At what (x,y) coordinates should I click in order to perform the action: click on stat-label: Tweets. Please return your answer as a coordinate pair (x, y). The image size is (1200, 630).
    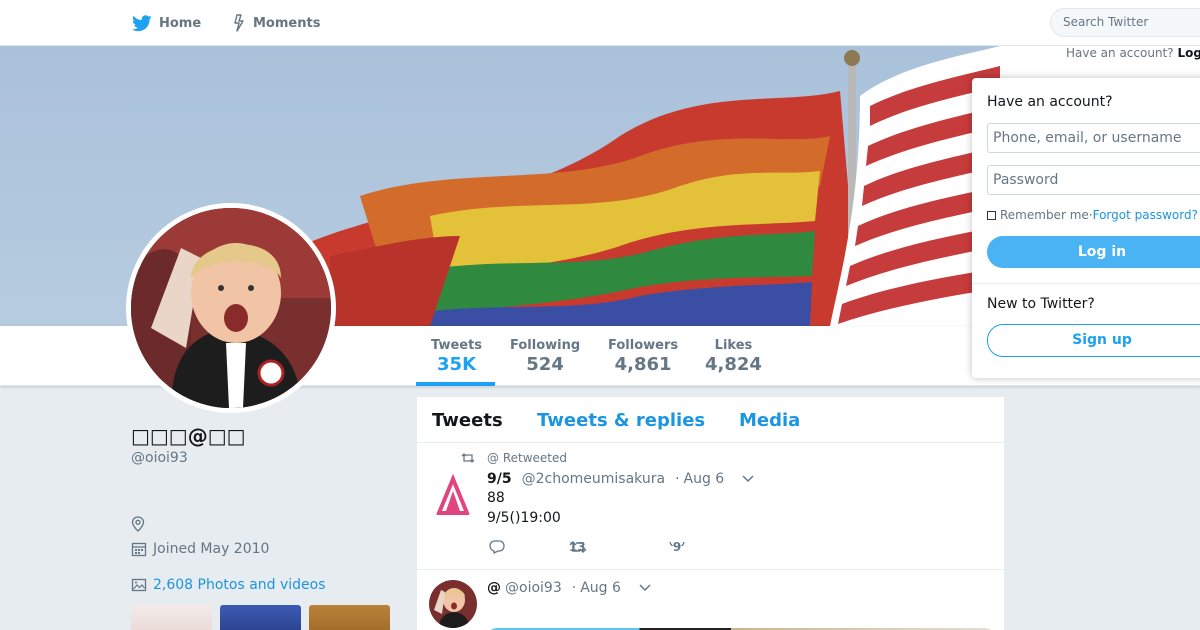
    Looking at the image, I should click on (457, 345).